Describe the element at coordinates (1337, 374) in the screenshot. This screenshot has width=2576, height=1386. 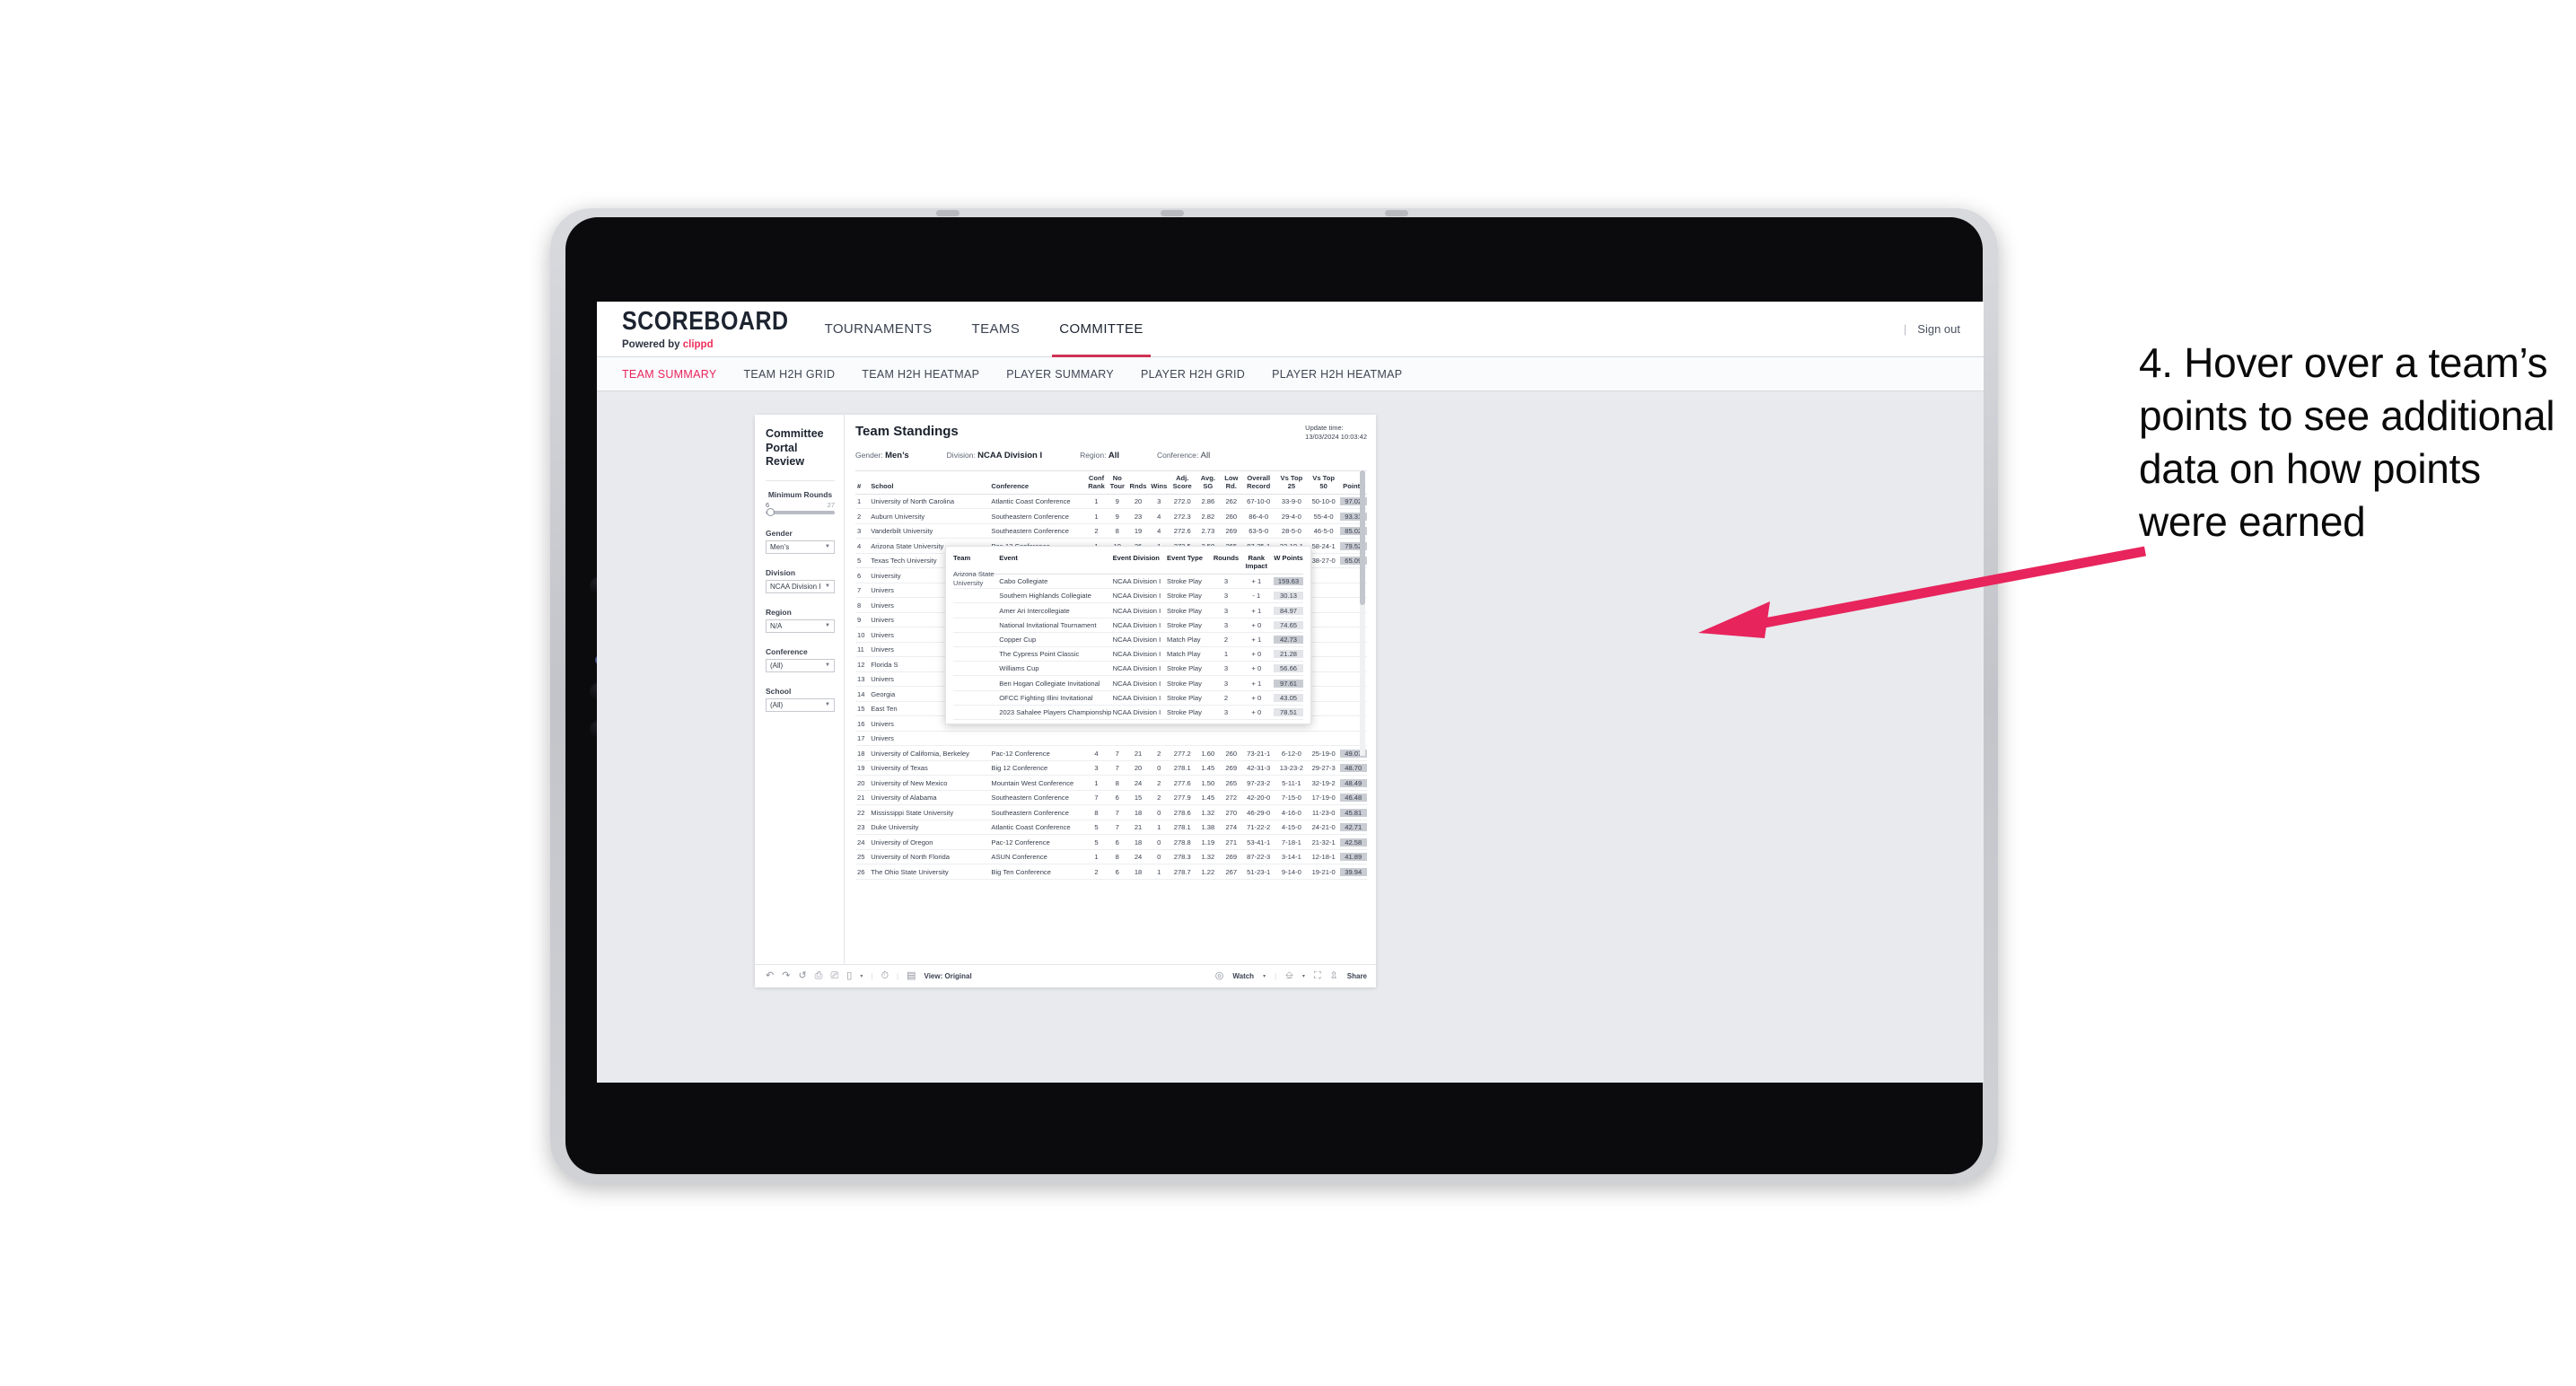
I see `tab-player-h2h-heatmap: PLAYER H2H HEATMAP` at that location.